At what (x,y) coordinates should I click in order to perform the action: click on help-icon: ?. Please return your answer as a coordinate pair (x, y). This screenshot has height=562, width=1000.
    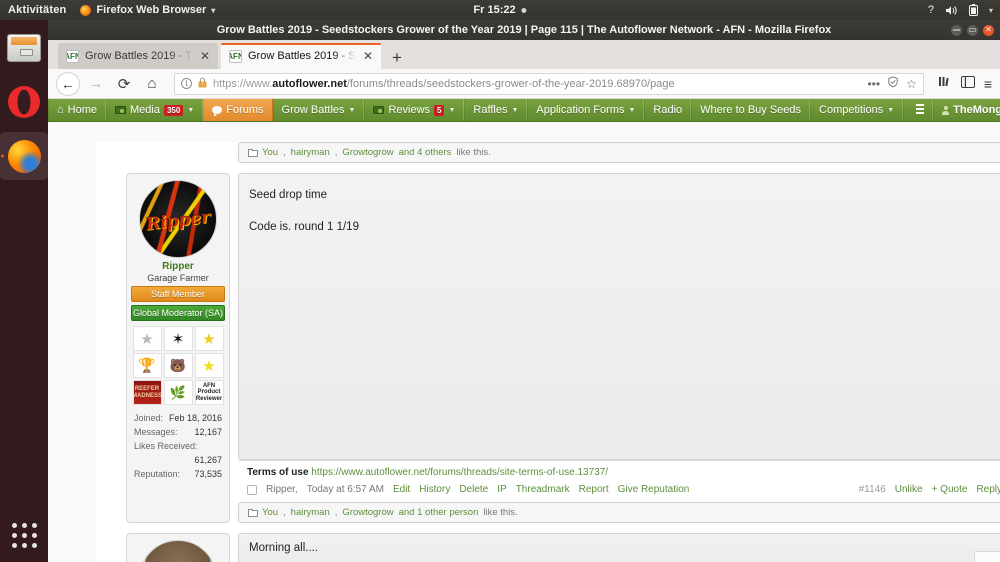
    Looking at the image, I should click on (931, 10).